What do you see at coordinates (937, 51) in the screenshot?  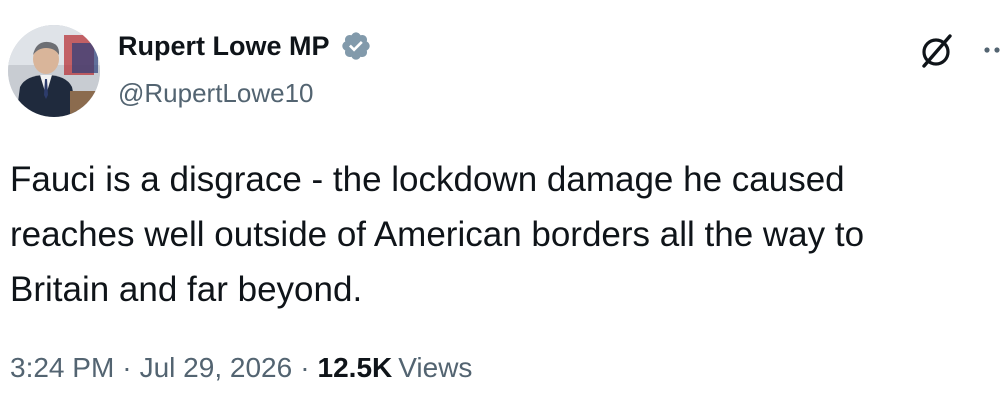 I see `grok-icon` at bounding box center [937, 51].